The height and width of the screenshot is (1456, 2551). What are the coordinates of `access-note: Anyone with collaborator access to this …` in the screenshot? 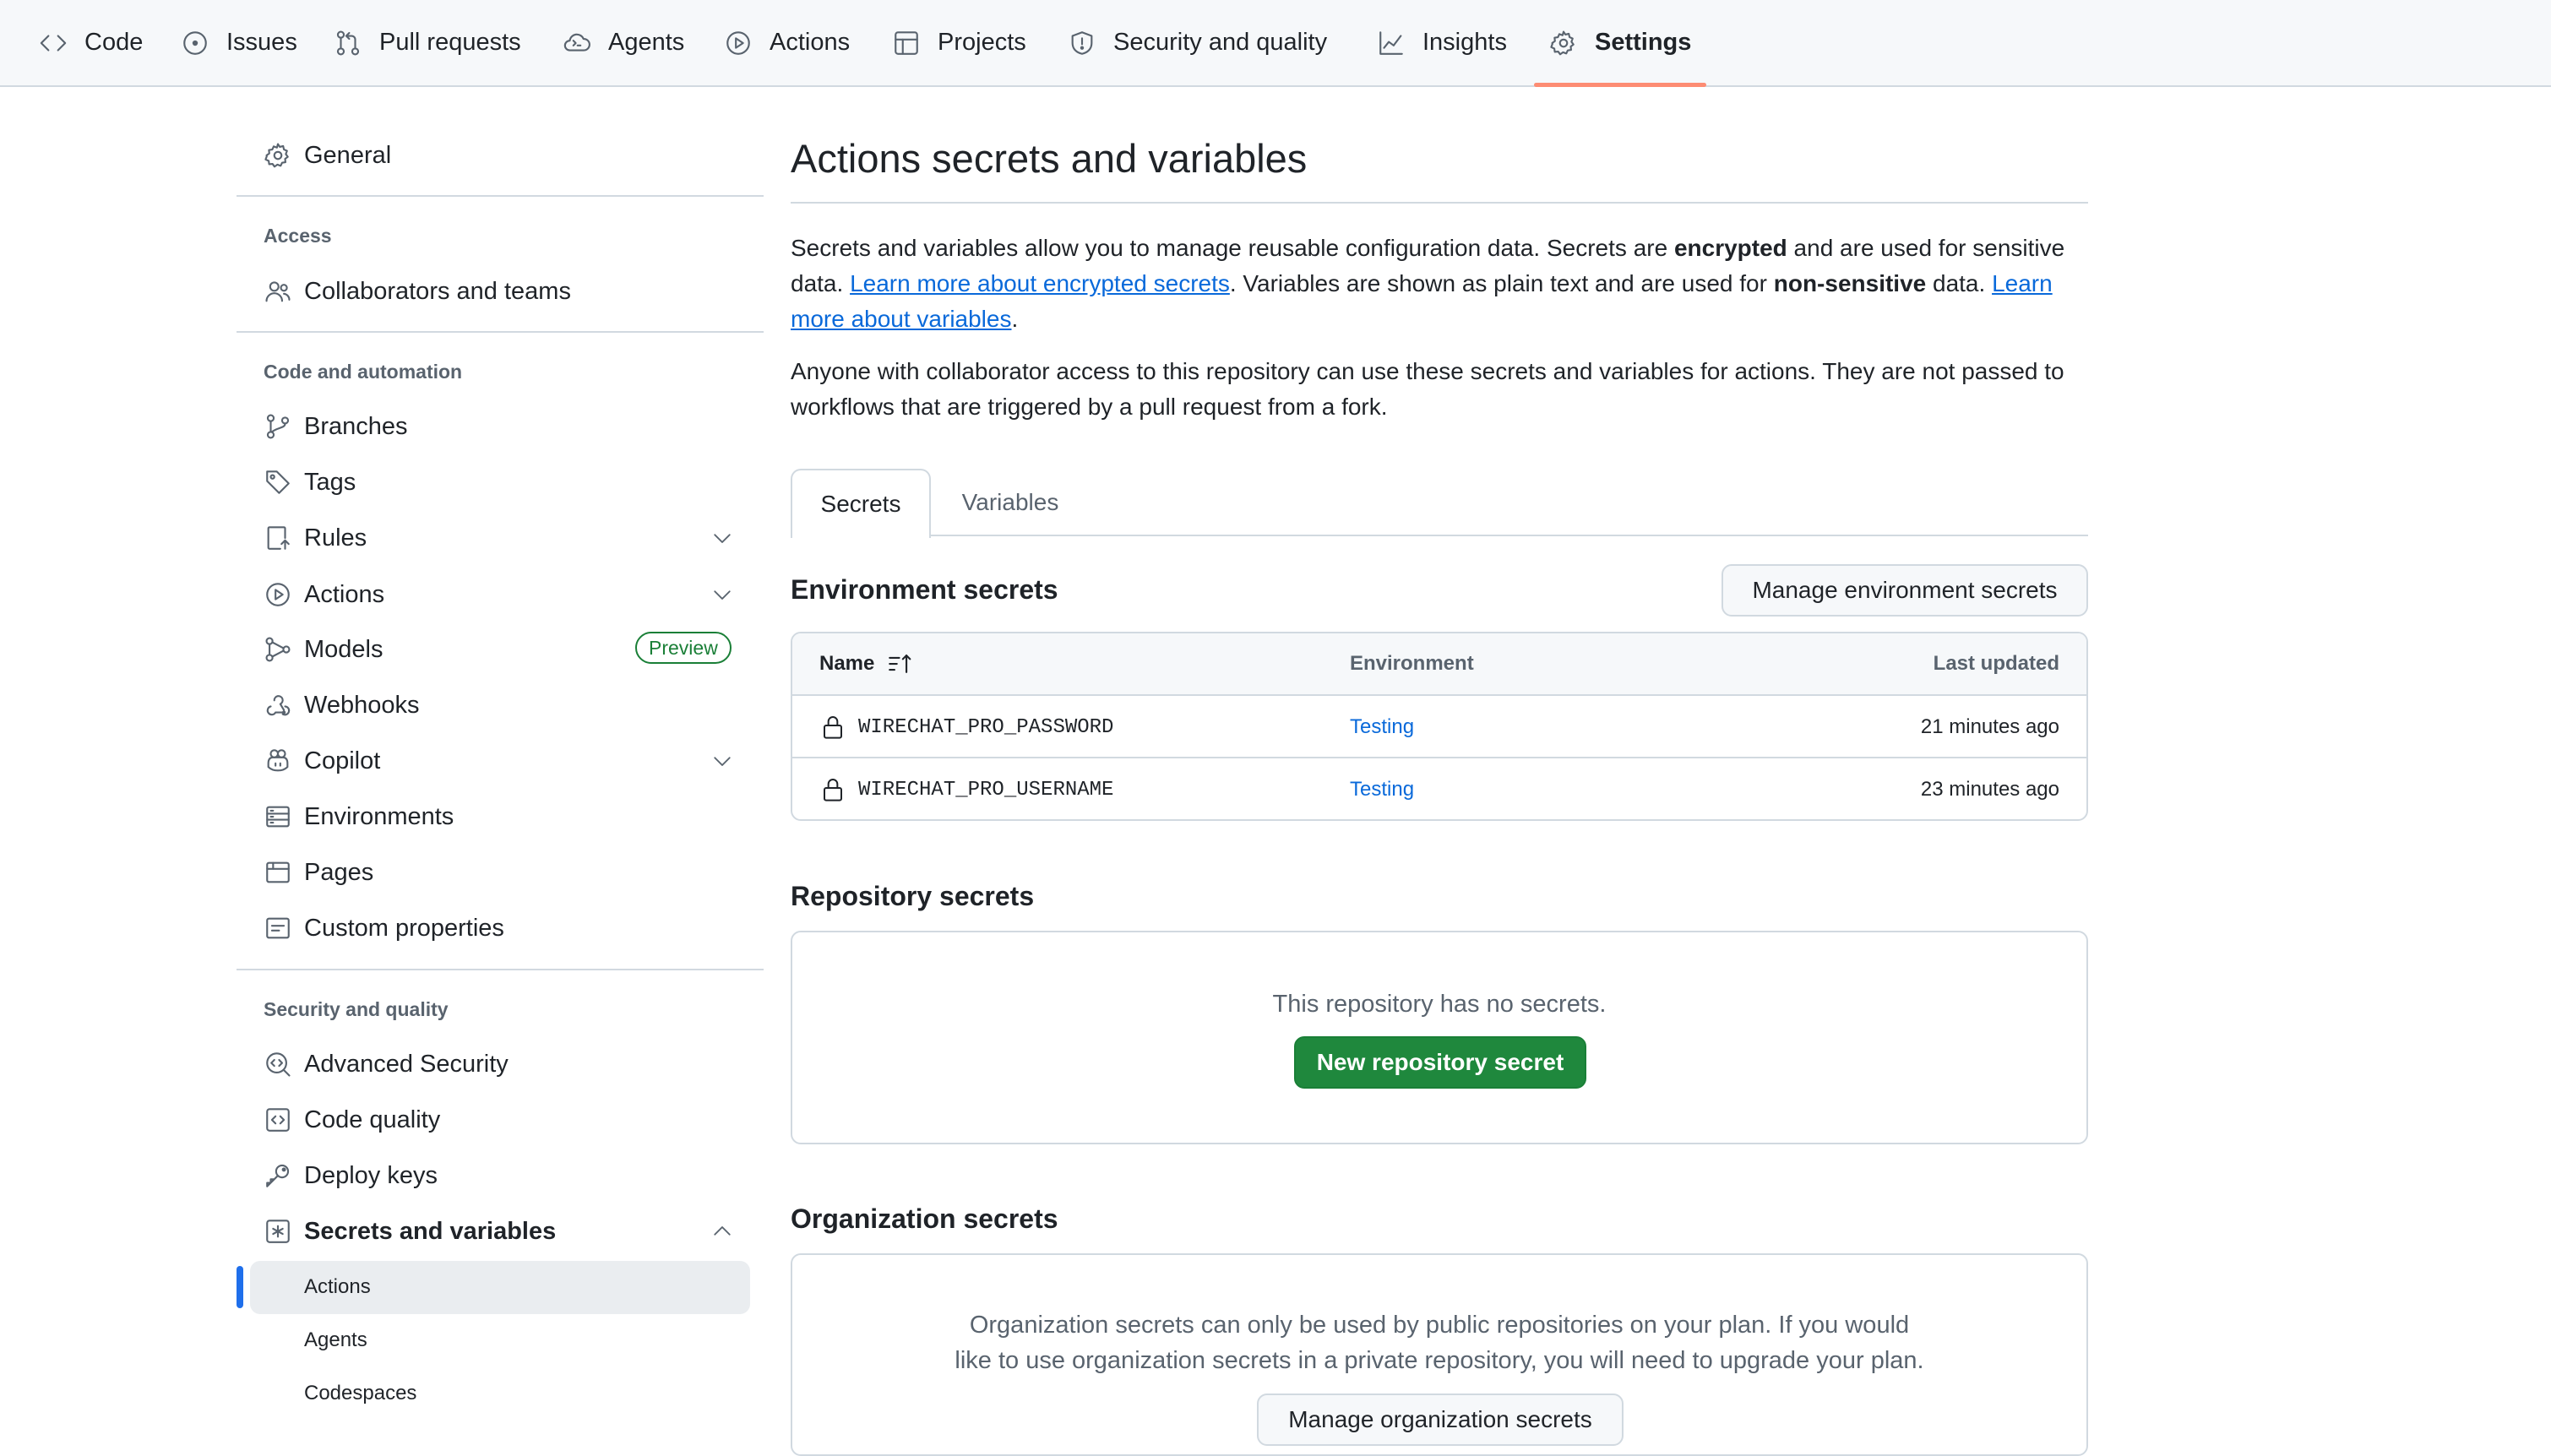 It's located at (1427, 389).